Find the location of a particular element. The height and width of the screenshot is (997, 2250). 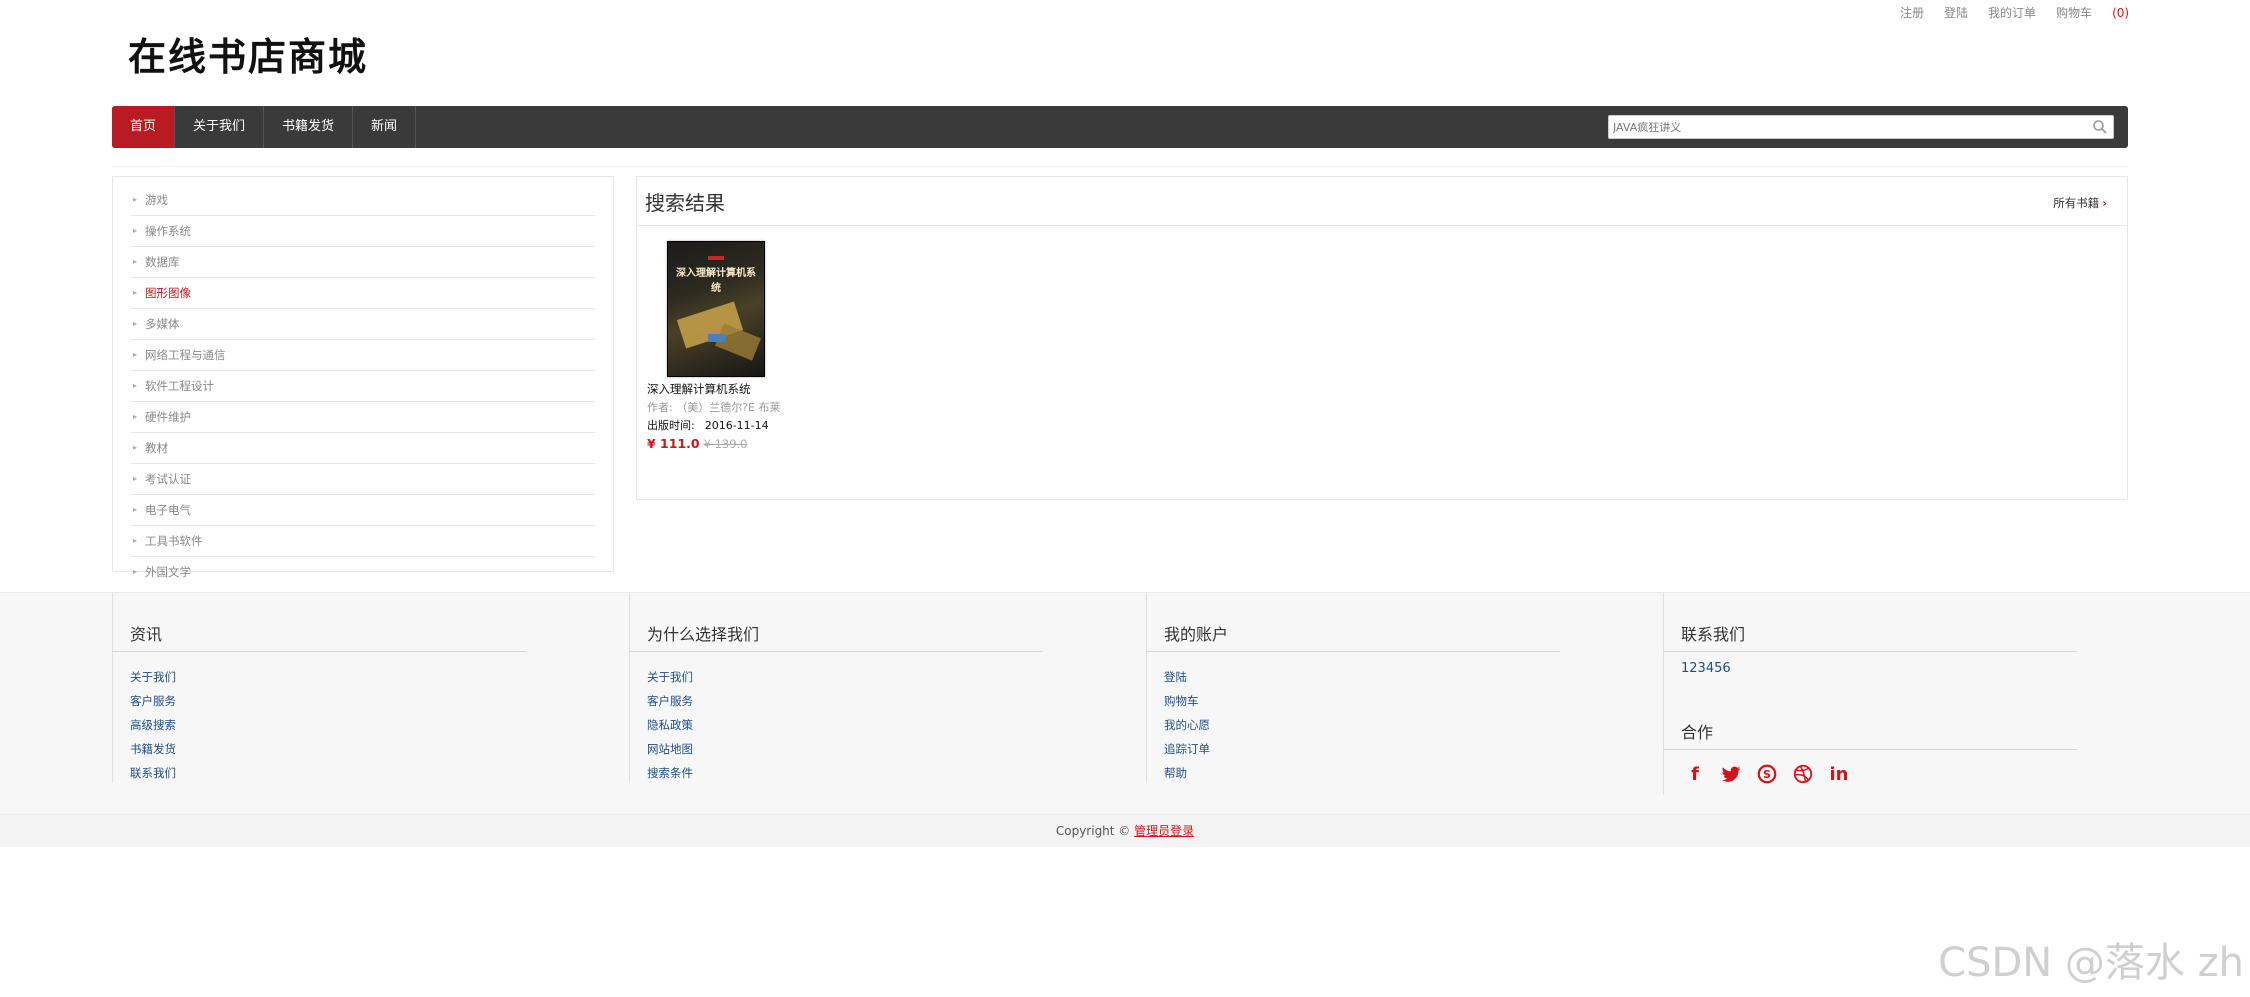

nav-shipping: 书籍发货 is located at coordinates (309, 127).